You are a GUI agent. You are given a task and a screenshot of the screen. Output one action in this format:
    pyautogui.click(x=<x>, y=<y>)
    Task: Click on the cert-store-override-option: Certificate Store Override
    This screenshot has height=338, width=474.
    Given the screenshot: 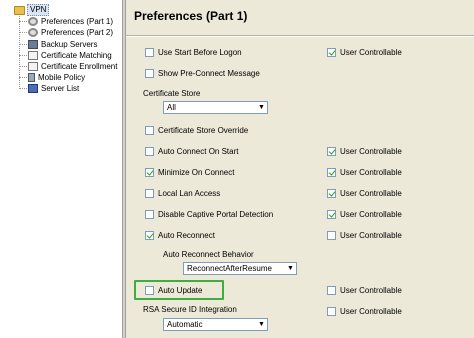 What is the action you would take?
    pyautogui.click(x=196, y=130)
    